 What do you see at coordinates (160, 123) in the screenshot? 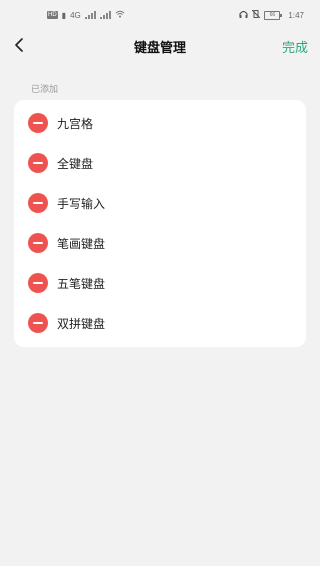
I see `list-item: 九宫格` at bounding box center [160, 123].